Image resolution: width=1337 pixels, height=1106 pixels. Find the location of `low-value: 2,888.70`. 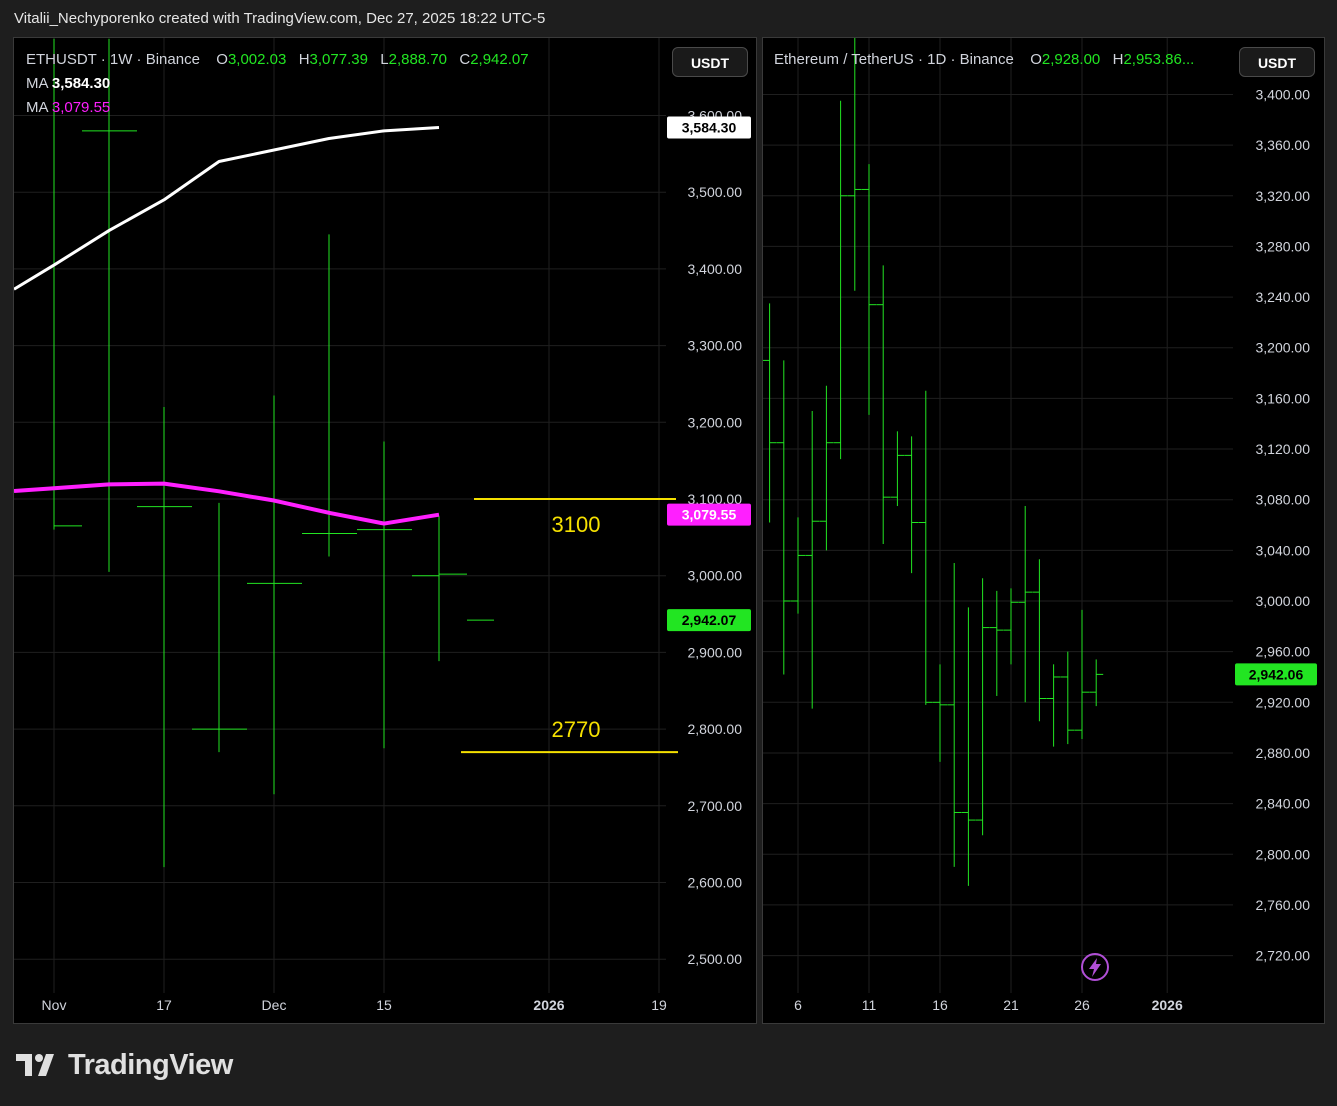

low-value: 2,888.70 is located at coordinates (417, 59).